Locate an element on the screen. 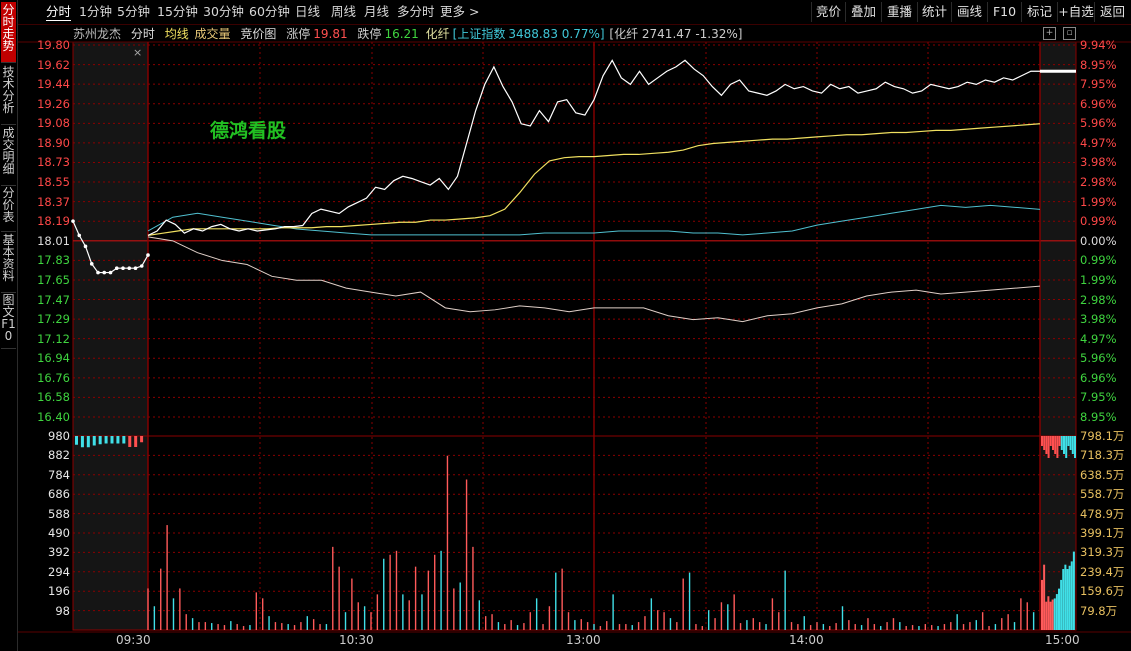  tab-6: 日线 is located at coordinates (307, 12).